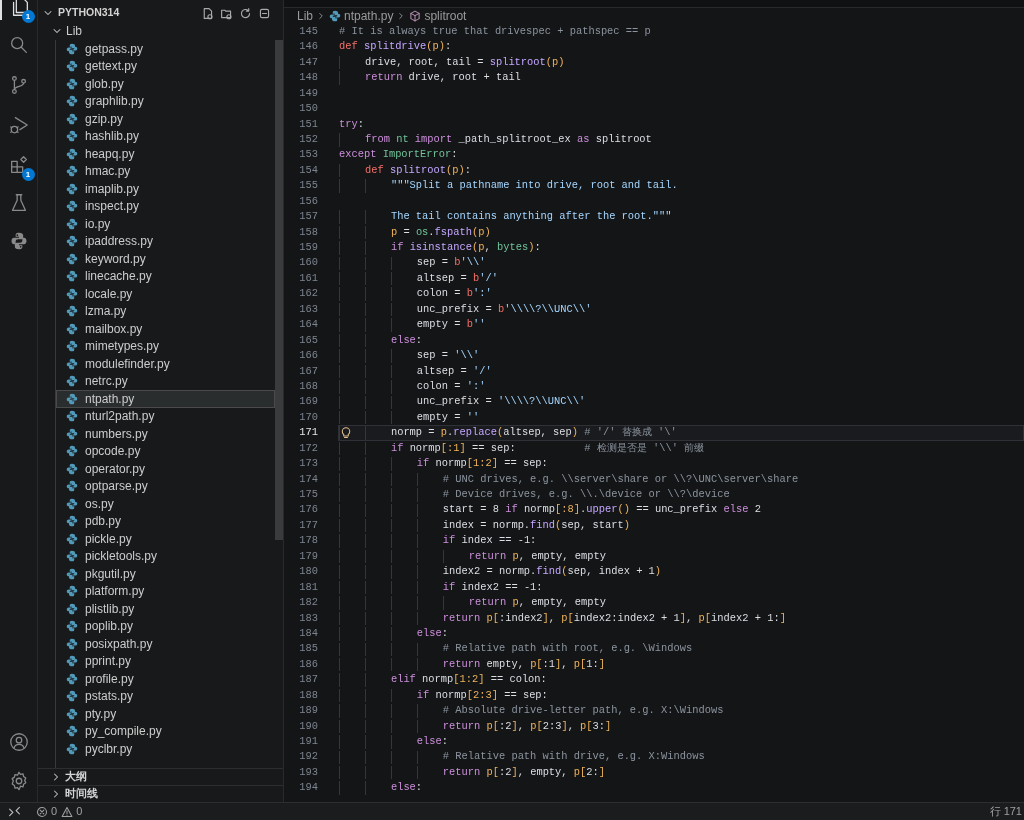 The width and height of the screenshot is (1024, 820). Describe the element at coordinates (165, 574) in the screenshot. I see `file-item: pkgutil.py` at that location.